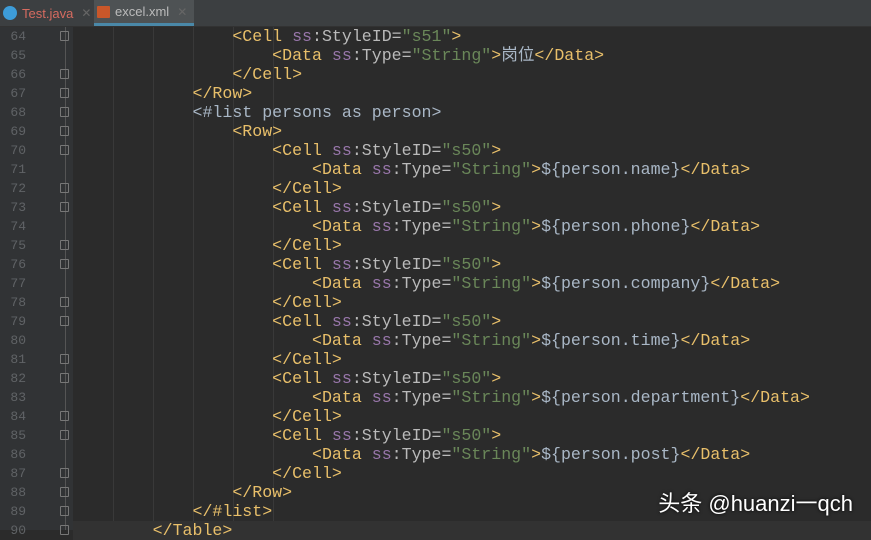  What do you see at coordinates (435, 188) in the screenshot?
I see `code-line: 72 </Cell>` at bounding box center [435, 188].